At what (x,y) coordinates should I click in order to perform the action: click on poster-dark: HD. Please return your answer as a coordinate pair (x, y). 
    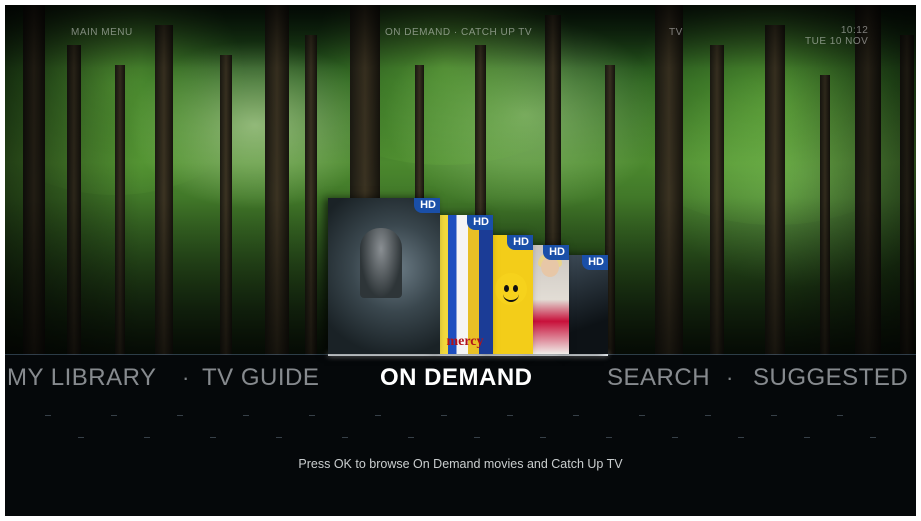
    Looking at the image, I should click on (587, 304).